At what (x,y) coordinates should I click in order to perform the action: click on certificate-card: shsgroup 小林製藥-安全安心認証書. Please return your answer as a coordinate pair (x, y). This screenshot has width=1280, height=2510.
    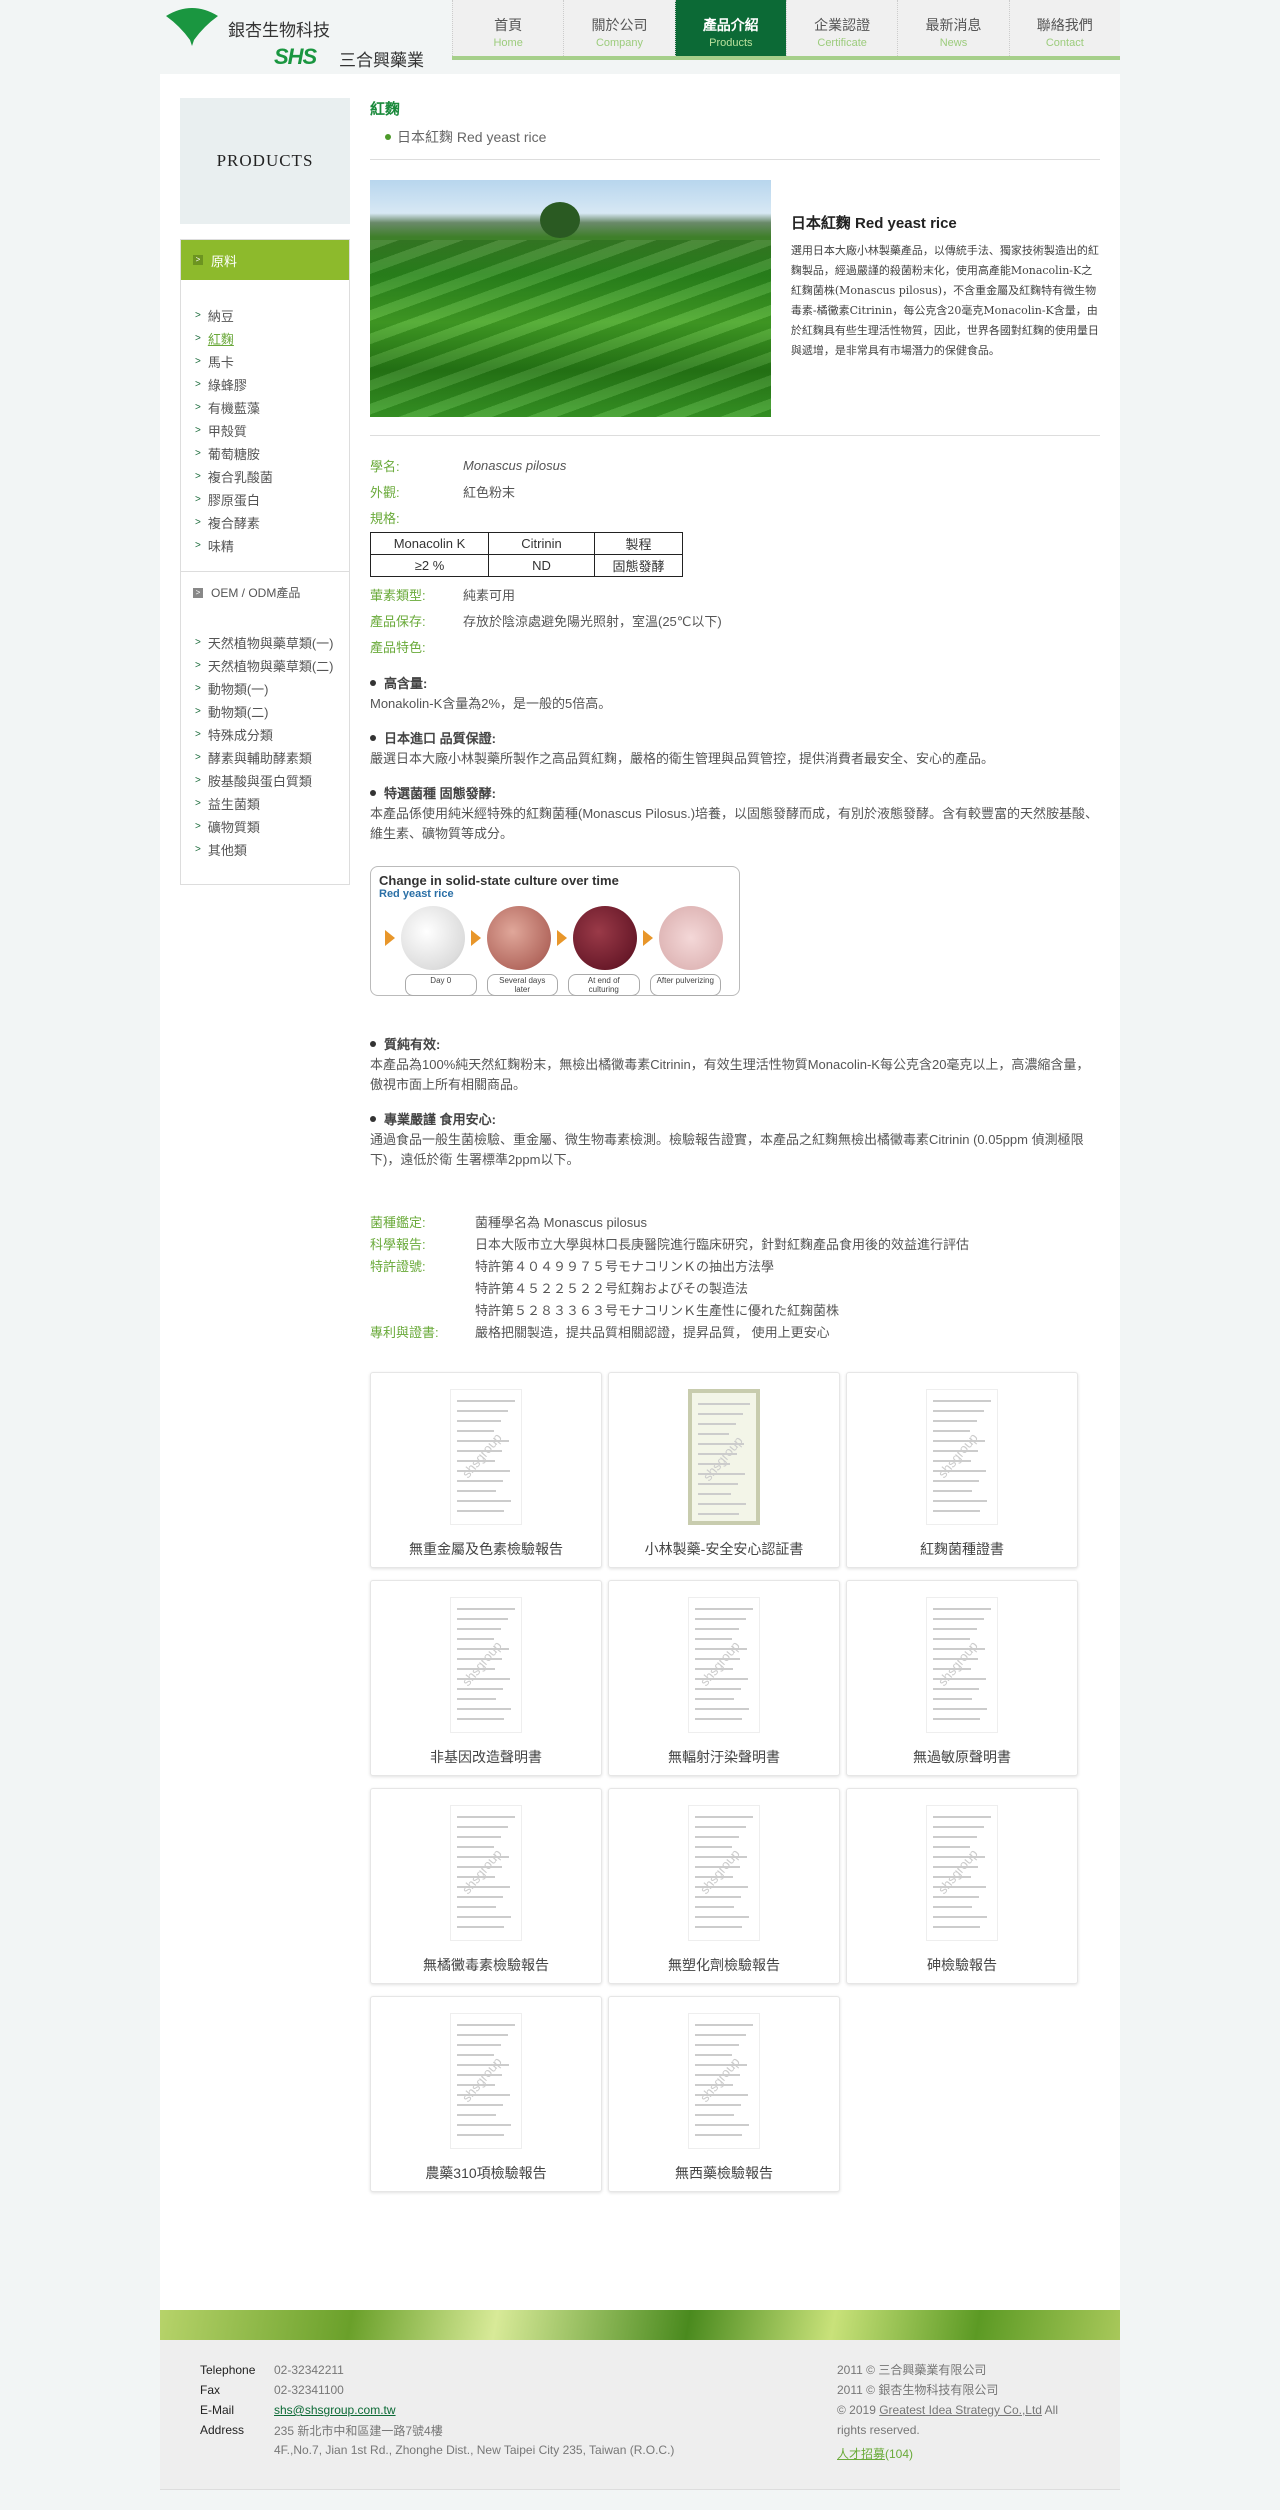
    Looking at the image, I should click on (724, 1470).